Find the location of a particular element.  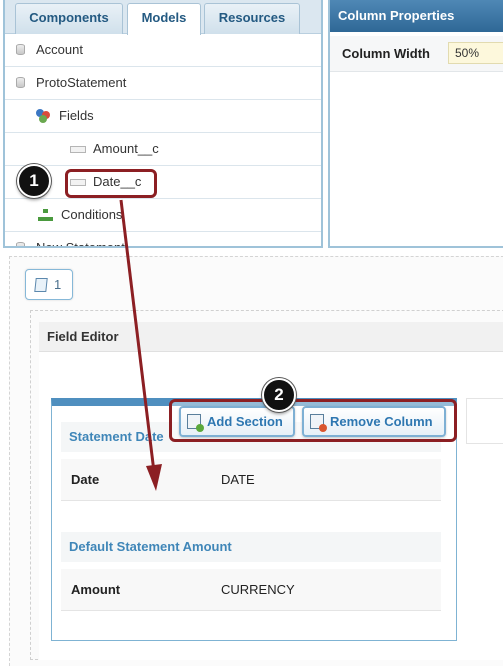

tree-item-new-statement: New Statement is located at coordinates (163, 240).